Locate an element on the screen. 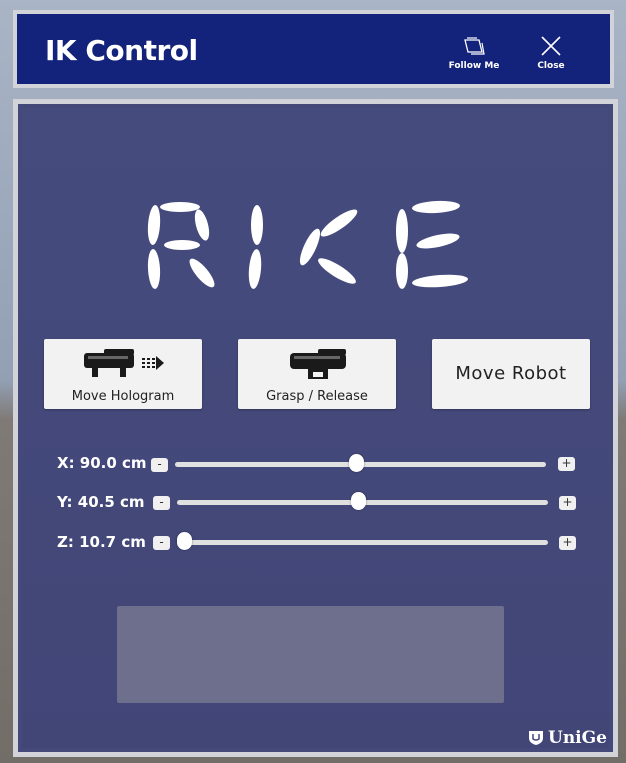 This screenshot has height=763, width=626. slider-z-thumb is located at coordinates (184, 541).